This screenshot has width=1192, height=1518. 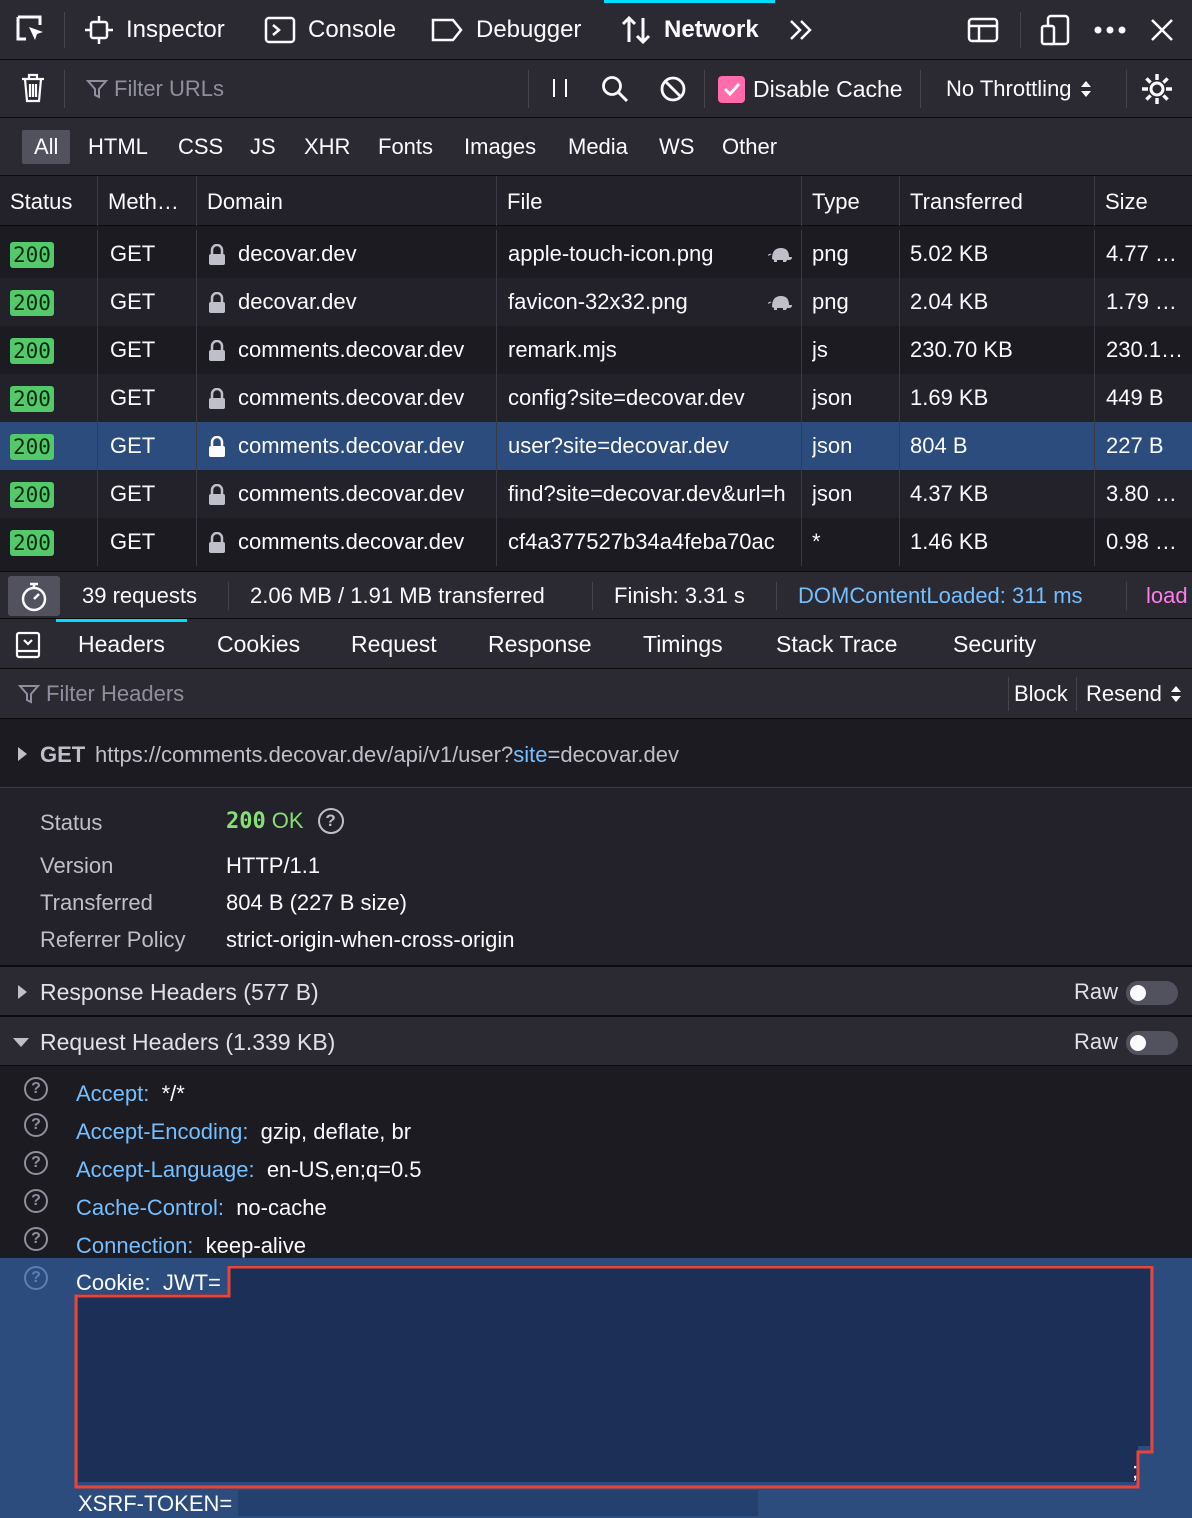 I want to click on search-button, so click(x=615, y=92).